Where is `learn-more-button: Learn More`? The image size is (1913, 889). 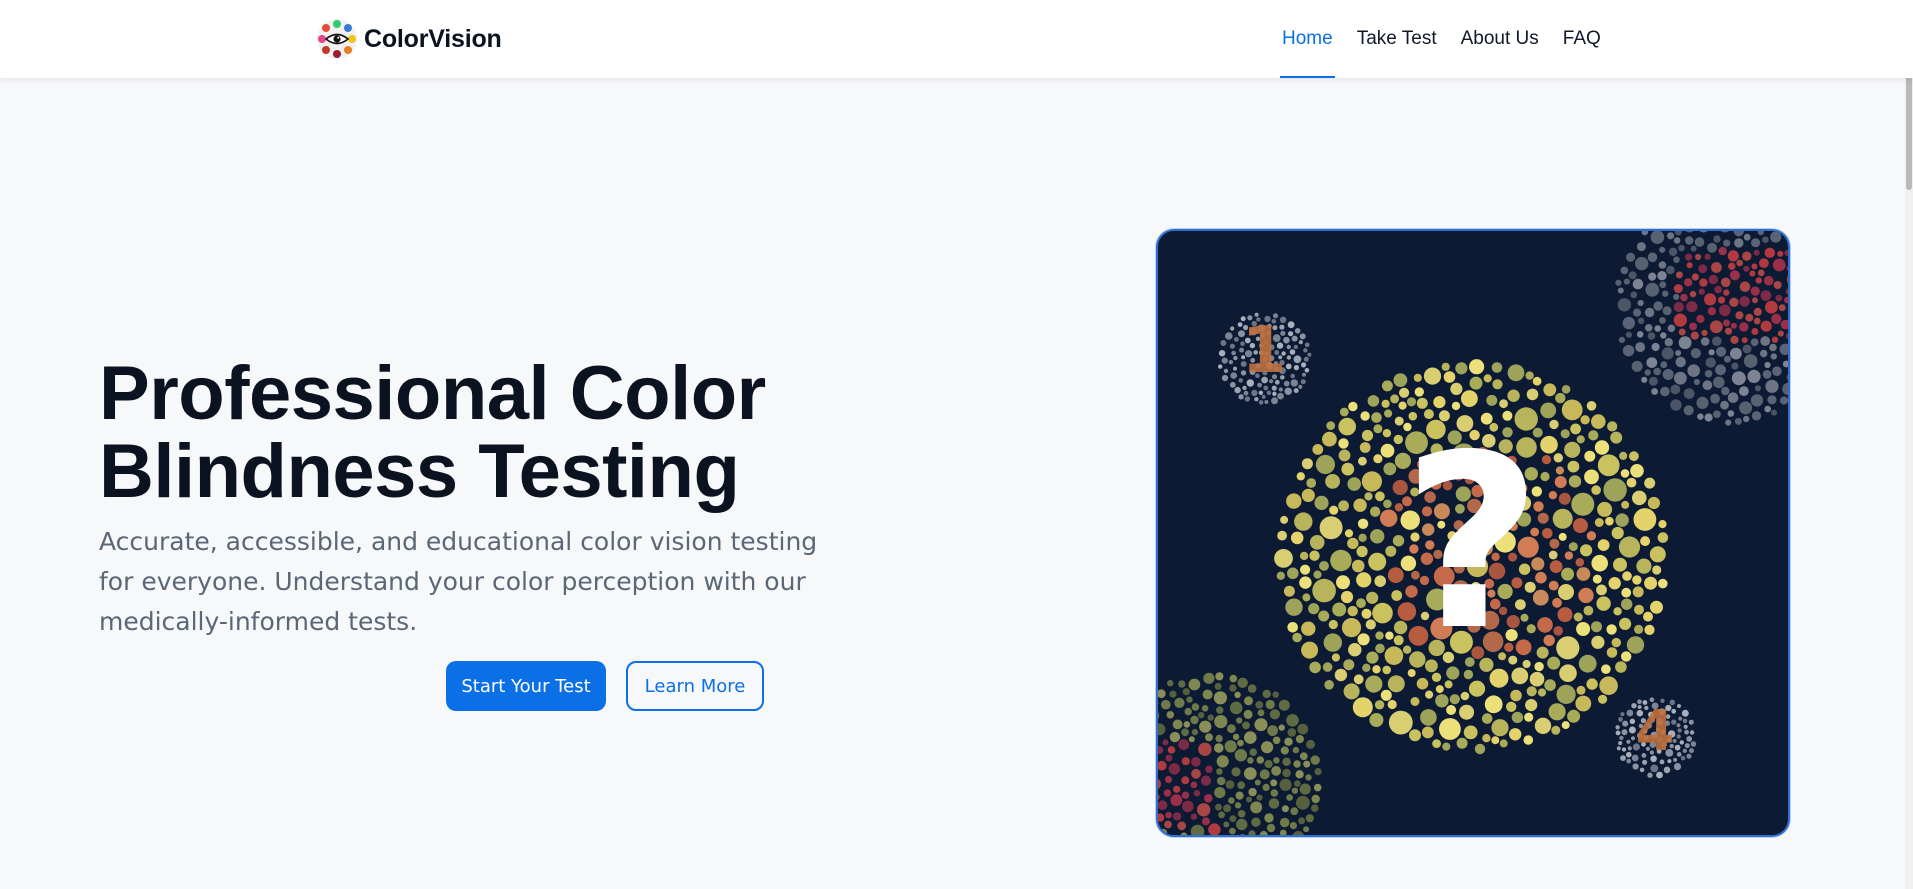
learn-more-button: Learn More is located at coordinates (695, 686).